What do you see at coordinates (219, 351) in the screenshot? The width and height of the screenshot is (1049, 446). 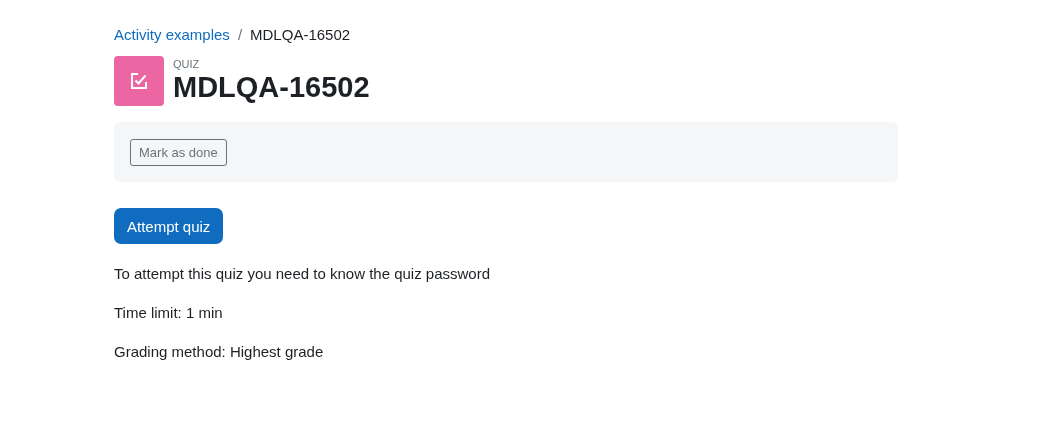 I see `info-text: Grading method: Highest grade` at bounding box center [219, 351].